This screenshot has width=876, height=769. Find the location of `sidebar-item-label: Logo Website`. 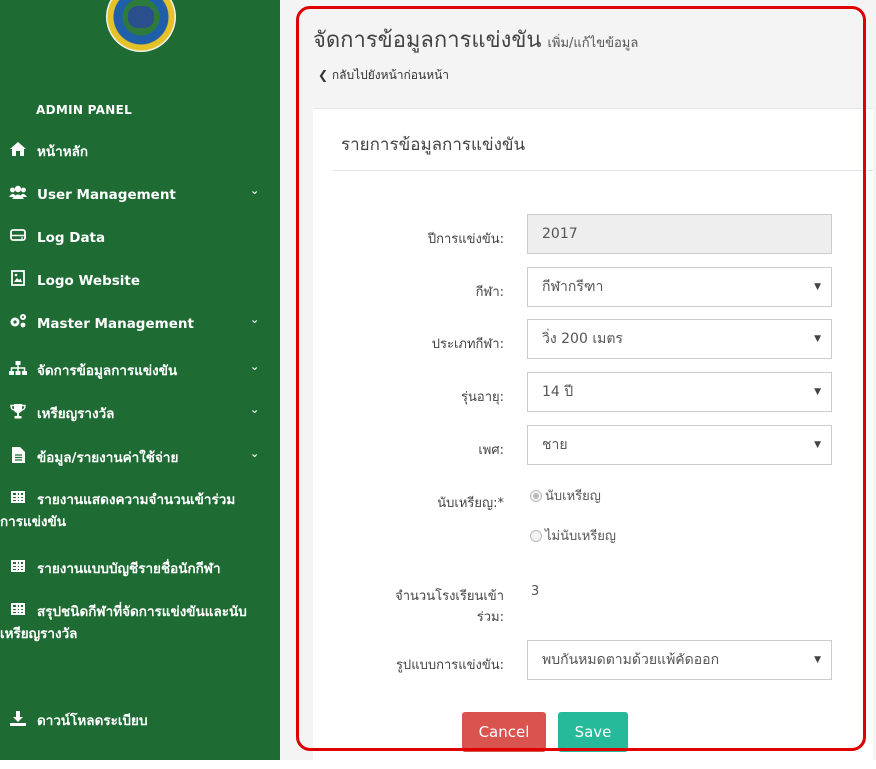

sidebar-item-label: Logo Website is located at coordinates (89, 281).